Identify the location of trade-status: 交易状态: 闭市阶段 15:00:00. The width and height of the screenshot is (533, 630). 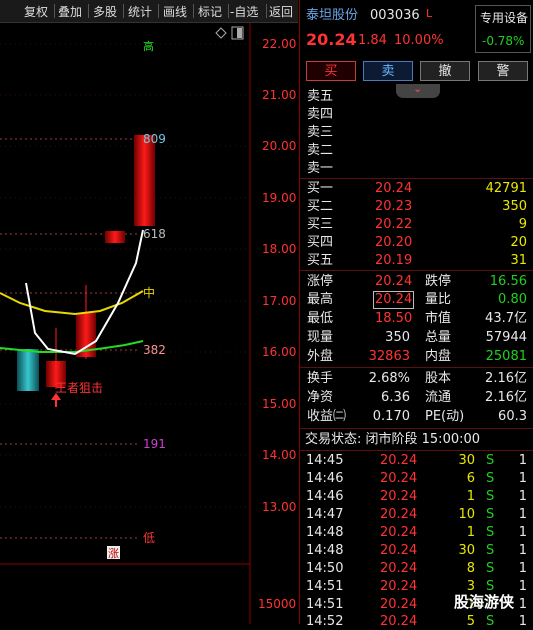
(393, 439).